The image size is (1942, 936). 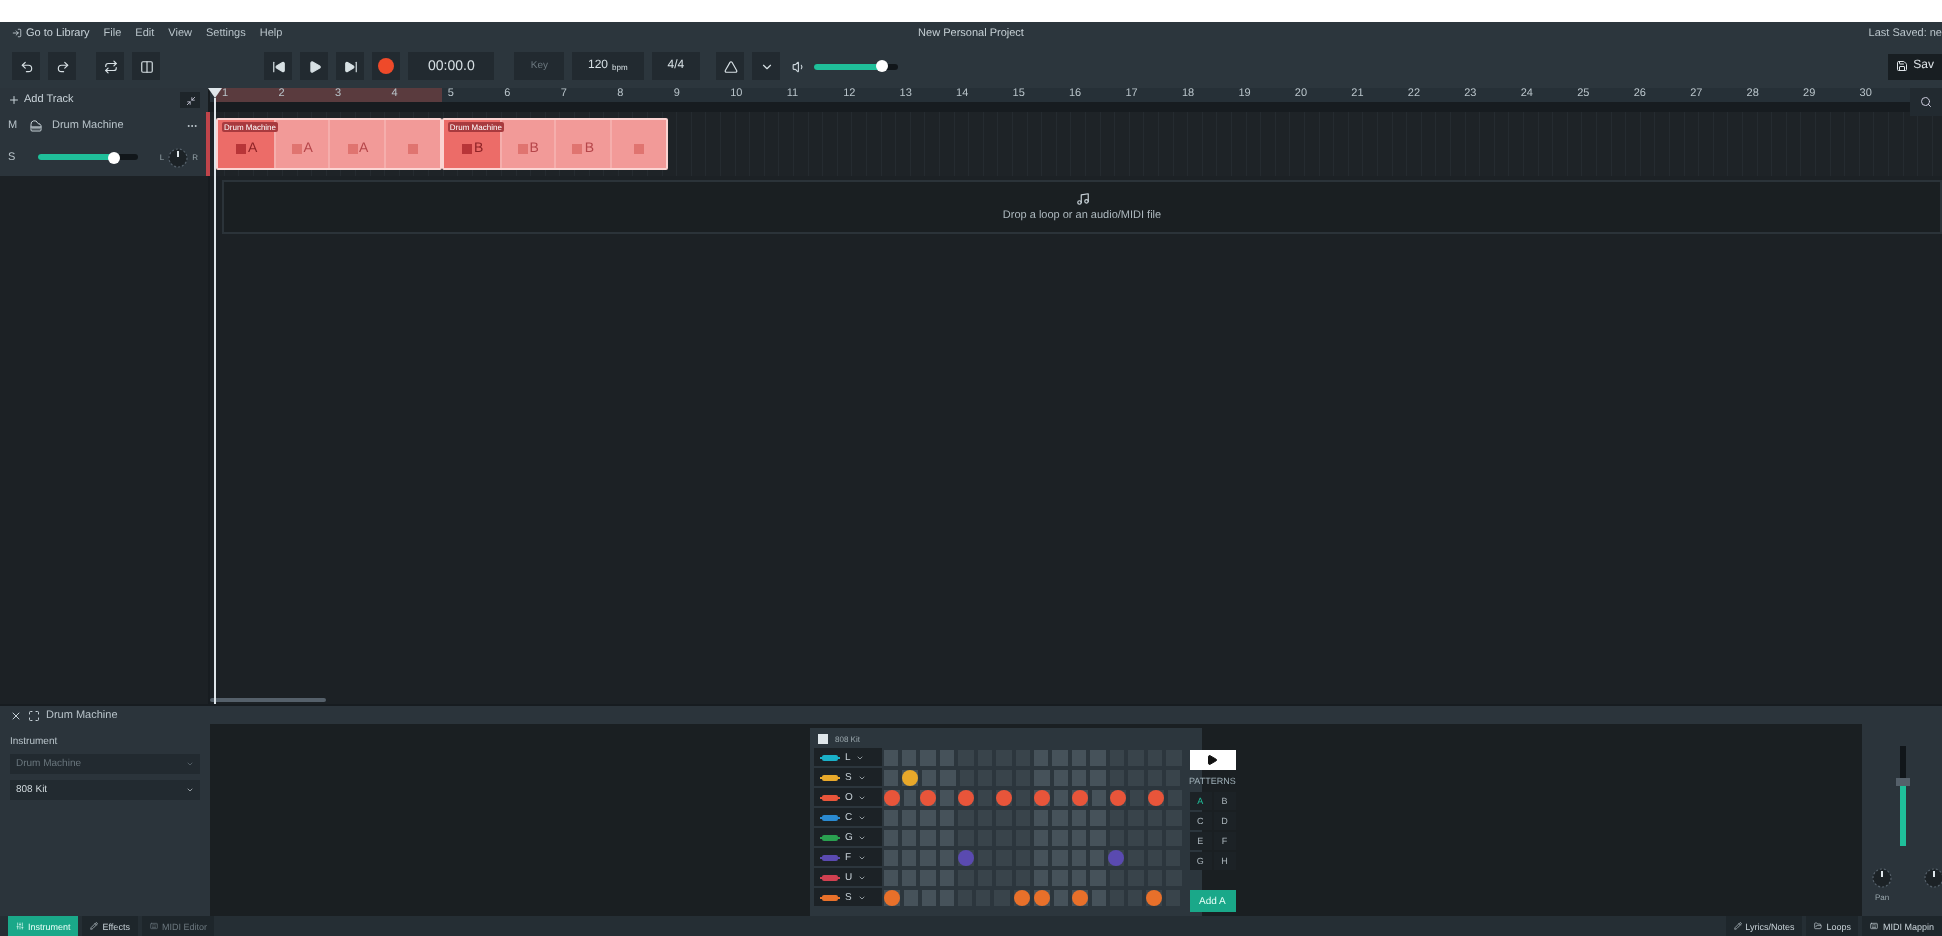 I want to click on pattern-icon, so click(x=413, y=149).